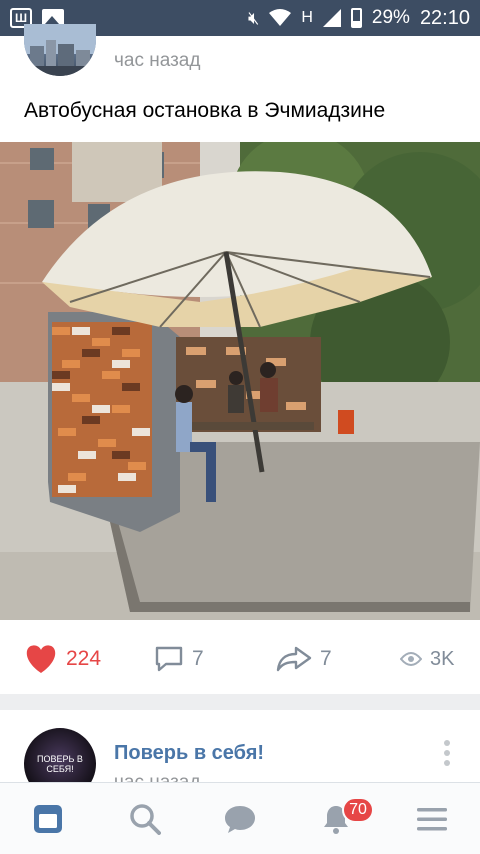 This screenshot has height=854, width=480. I want to click on post-actions: 224 7 7 3K, so click(240, 659).